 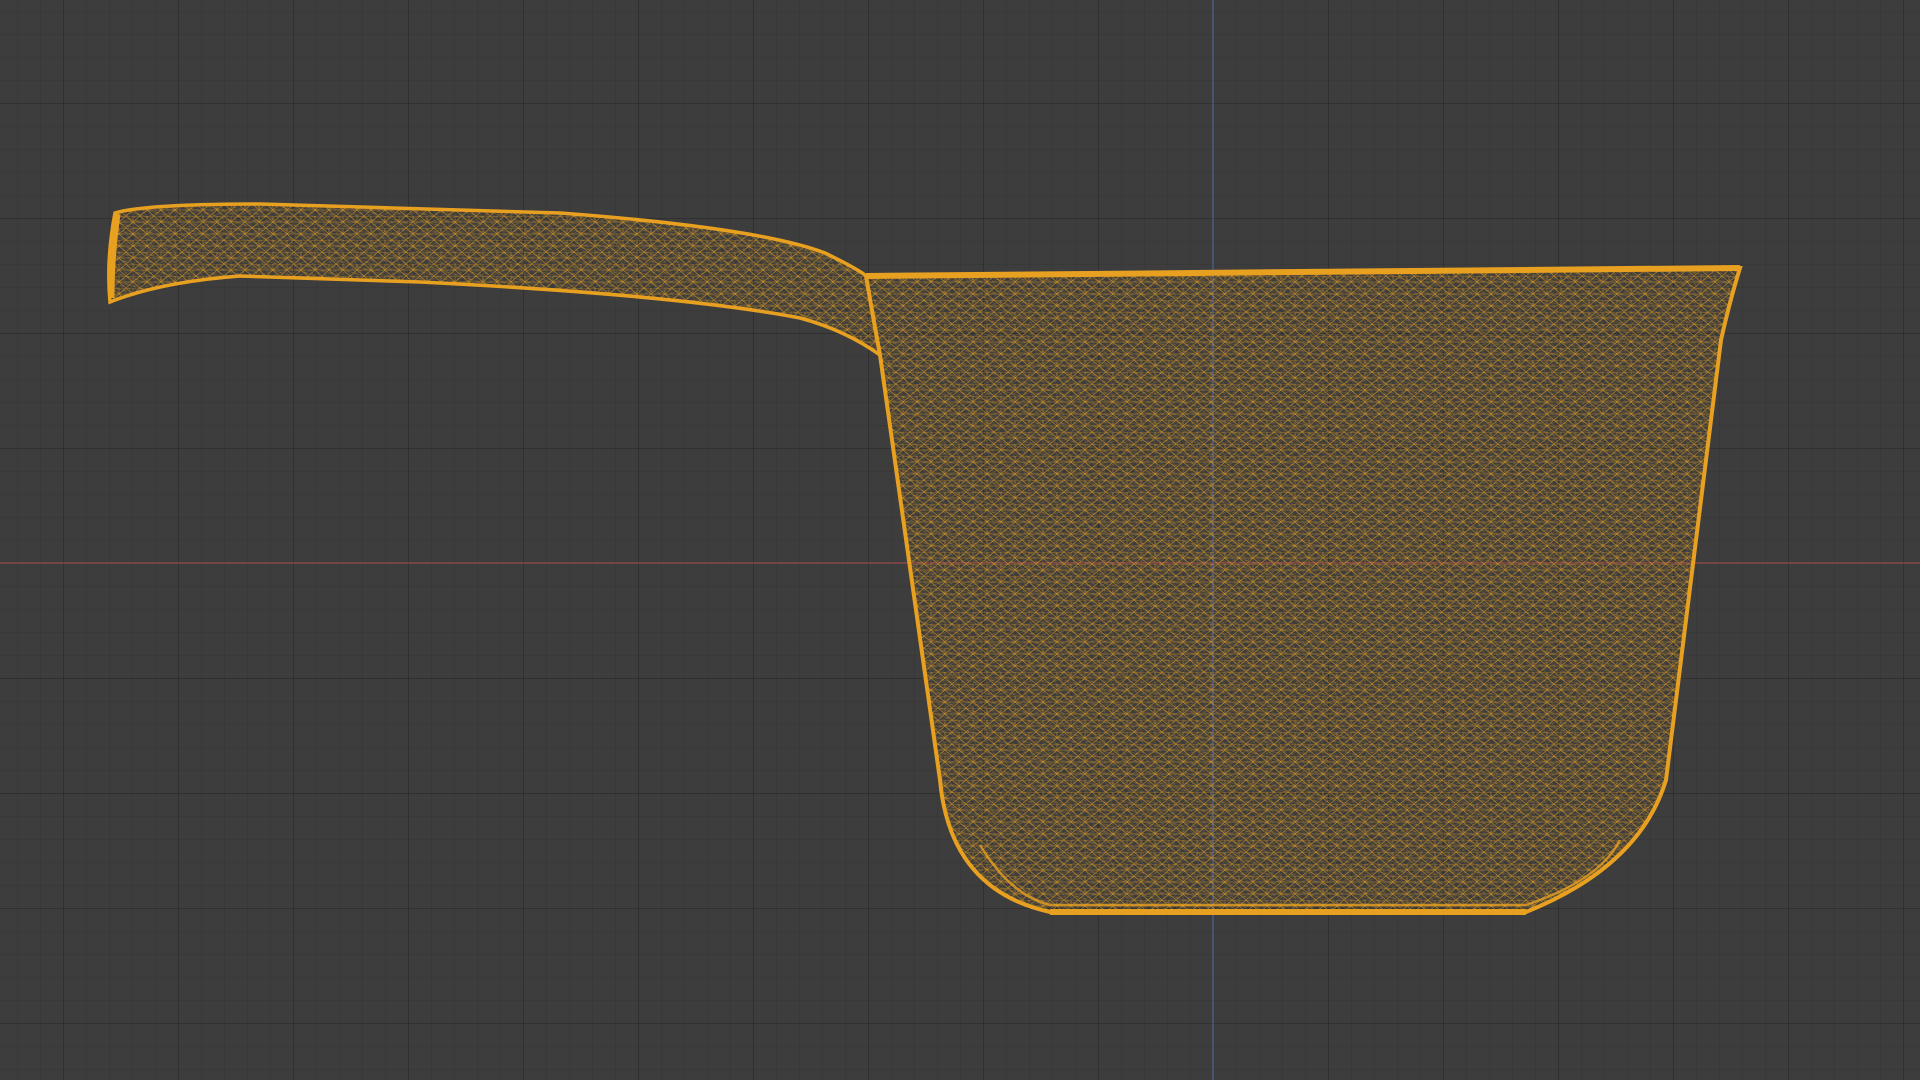 What do you see at coordinates (495, 280) in the screenshot?
I see `saucepan-handle-wireframe` at bounding box center [495, 280].